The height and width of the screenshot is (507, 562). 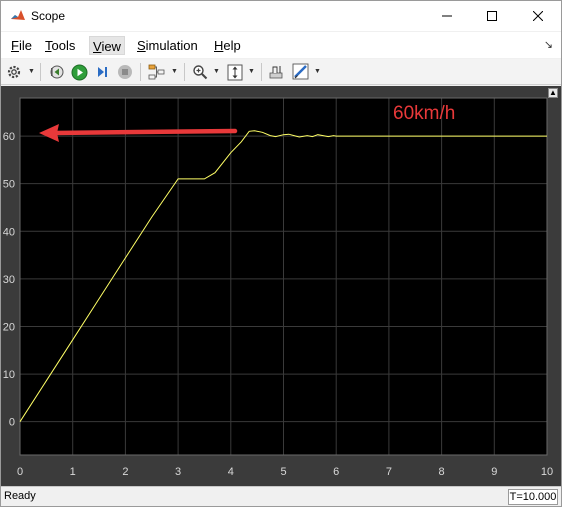 I want to click on highlight-button, so click(x=157, y=72).